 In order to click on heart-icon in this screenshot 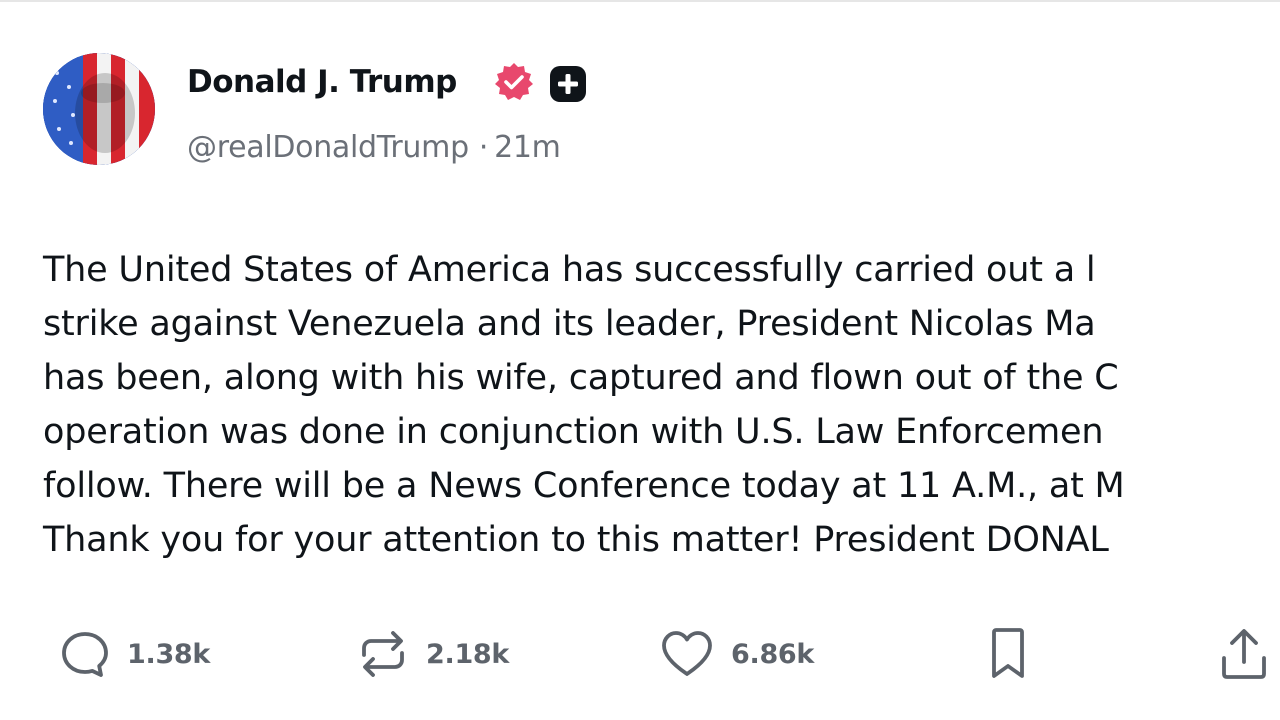, I will do `click(687, 654)`.